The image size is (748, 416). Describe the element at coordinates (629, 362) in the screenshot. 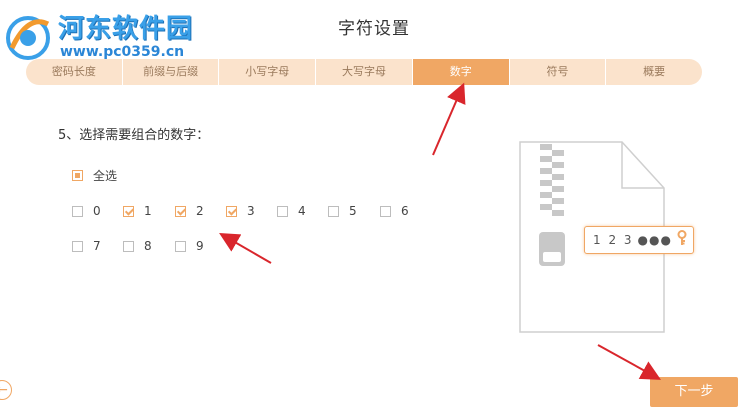

I see `arrow-to-next-button` at that location.